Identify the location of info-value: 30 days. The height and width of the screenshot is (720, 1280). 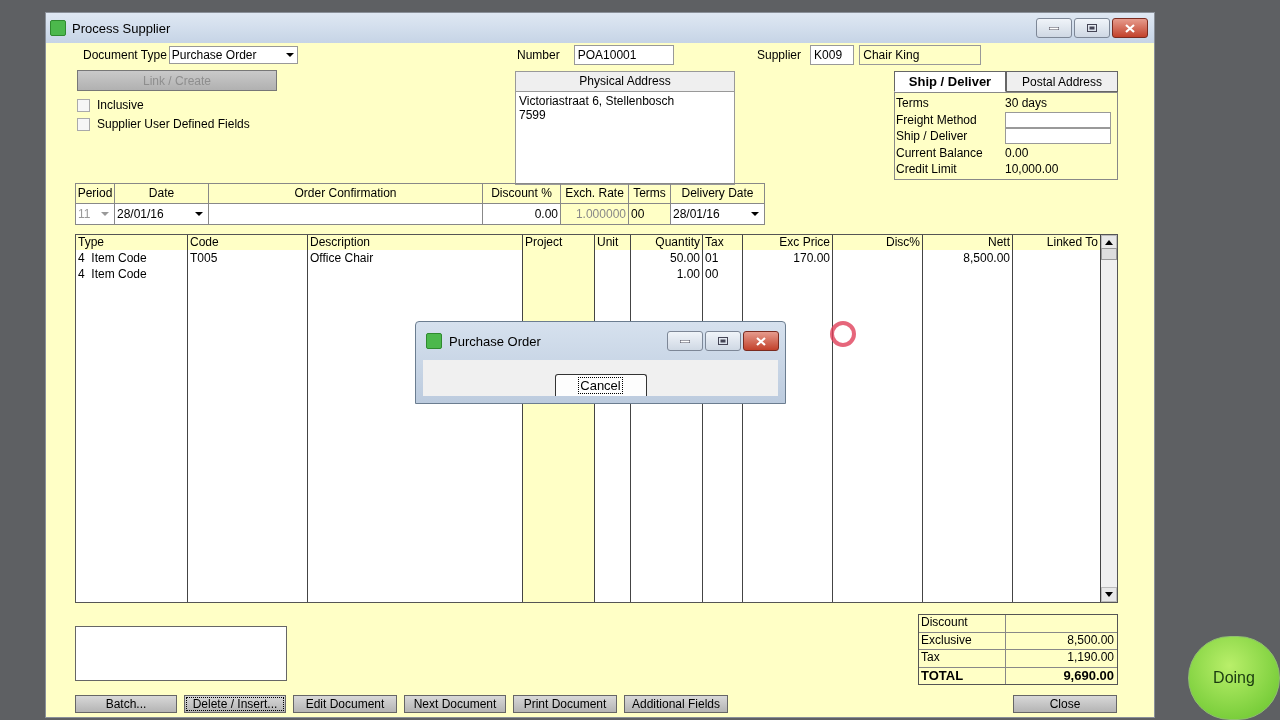
(1026, 103).